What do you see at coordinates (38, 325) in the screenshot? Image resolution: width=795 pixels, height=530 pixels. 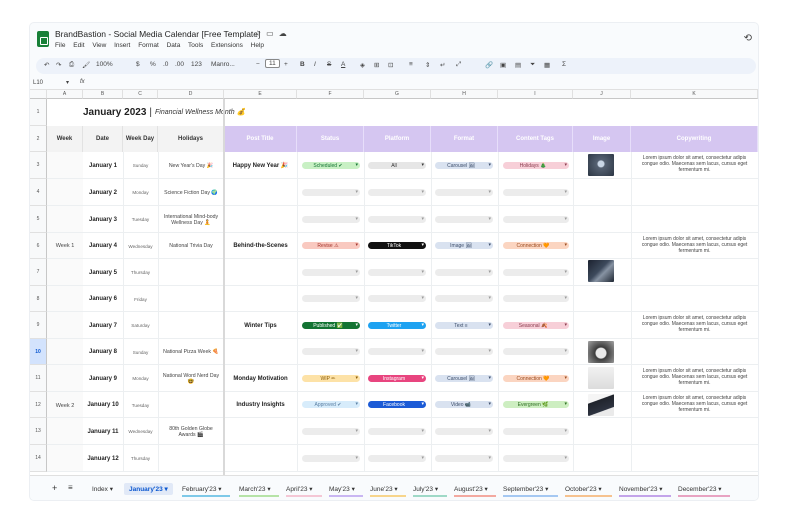 I see `row-header: 9` at bounding box center [38, 325].